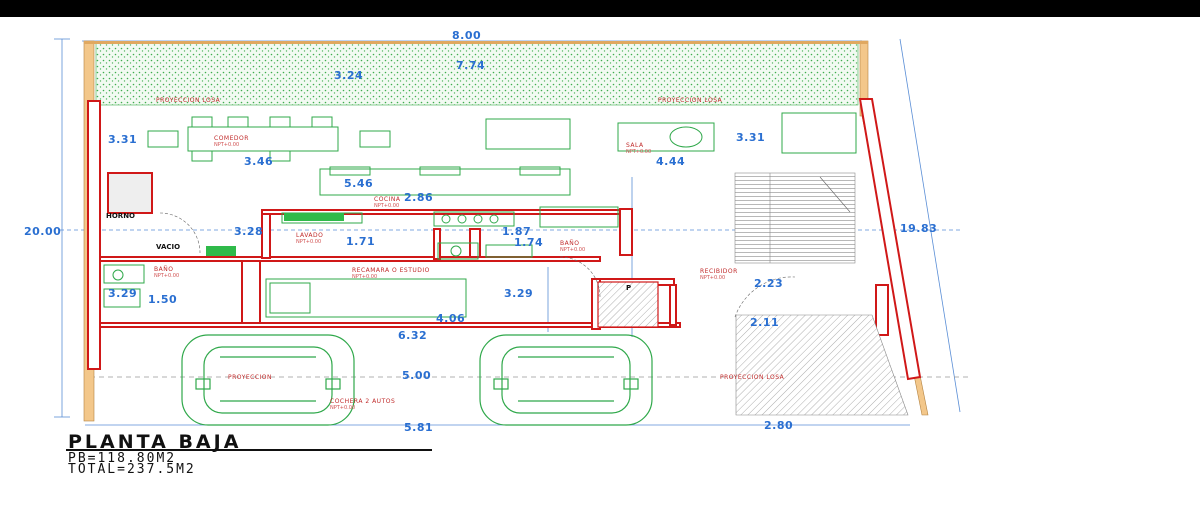 The image size is (1200, 507). What do you see at coordinates (600, 8) in the screenshot?
I see `top-black-bar` at bounding box center [600, 8].